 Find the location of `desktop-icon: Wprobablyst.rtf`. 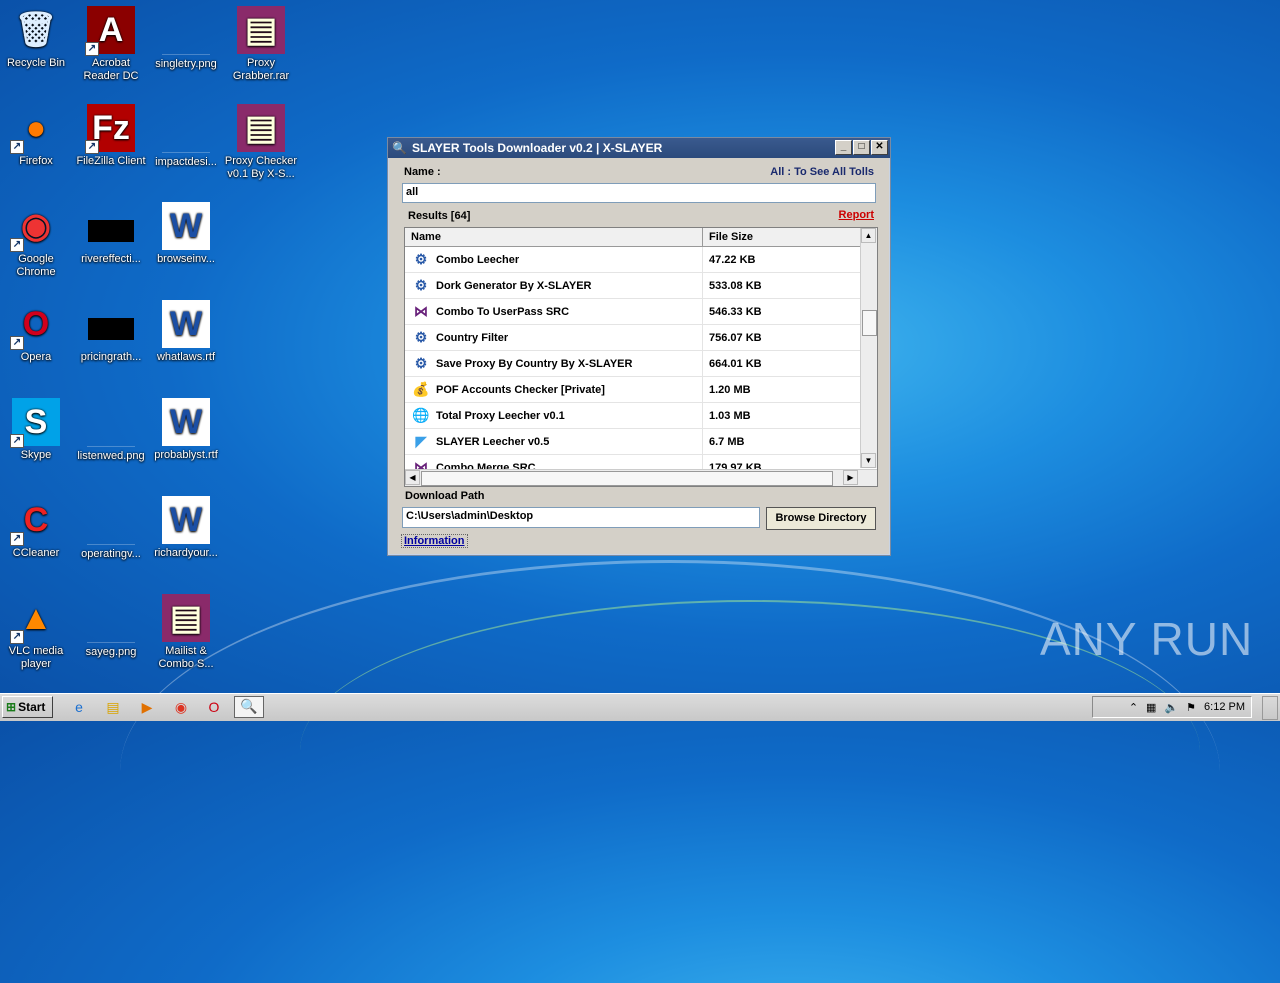

desktop-icon: Wprobablyst.rtf is located at coordinates (186, 430).